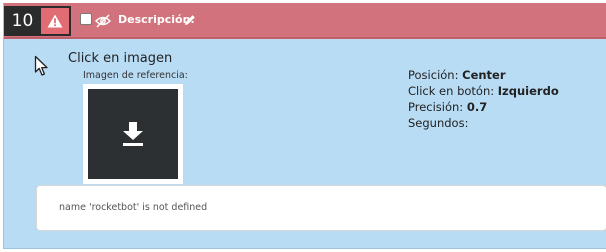  I want to click on param-button: Click en botón: Izquierdo, so click(483, 91).